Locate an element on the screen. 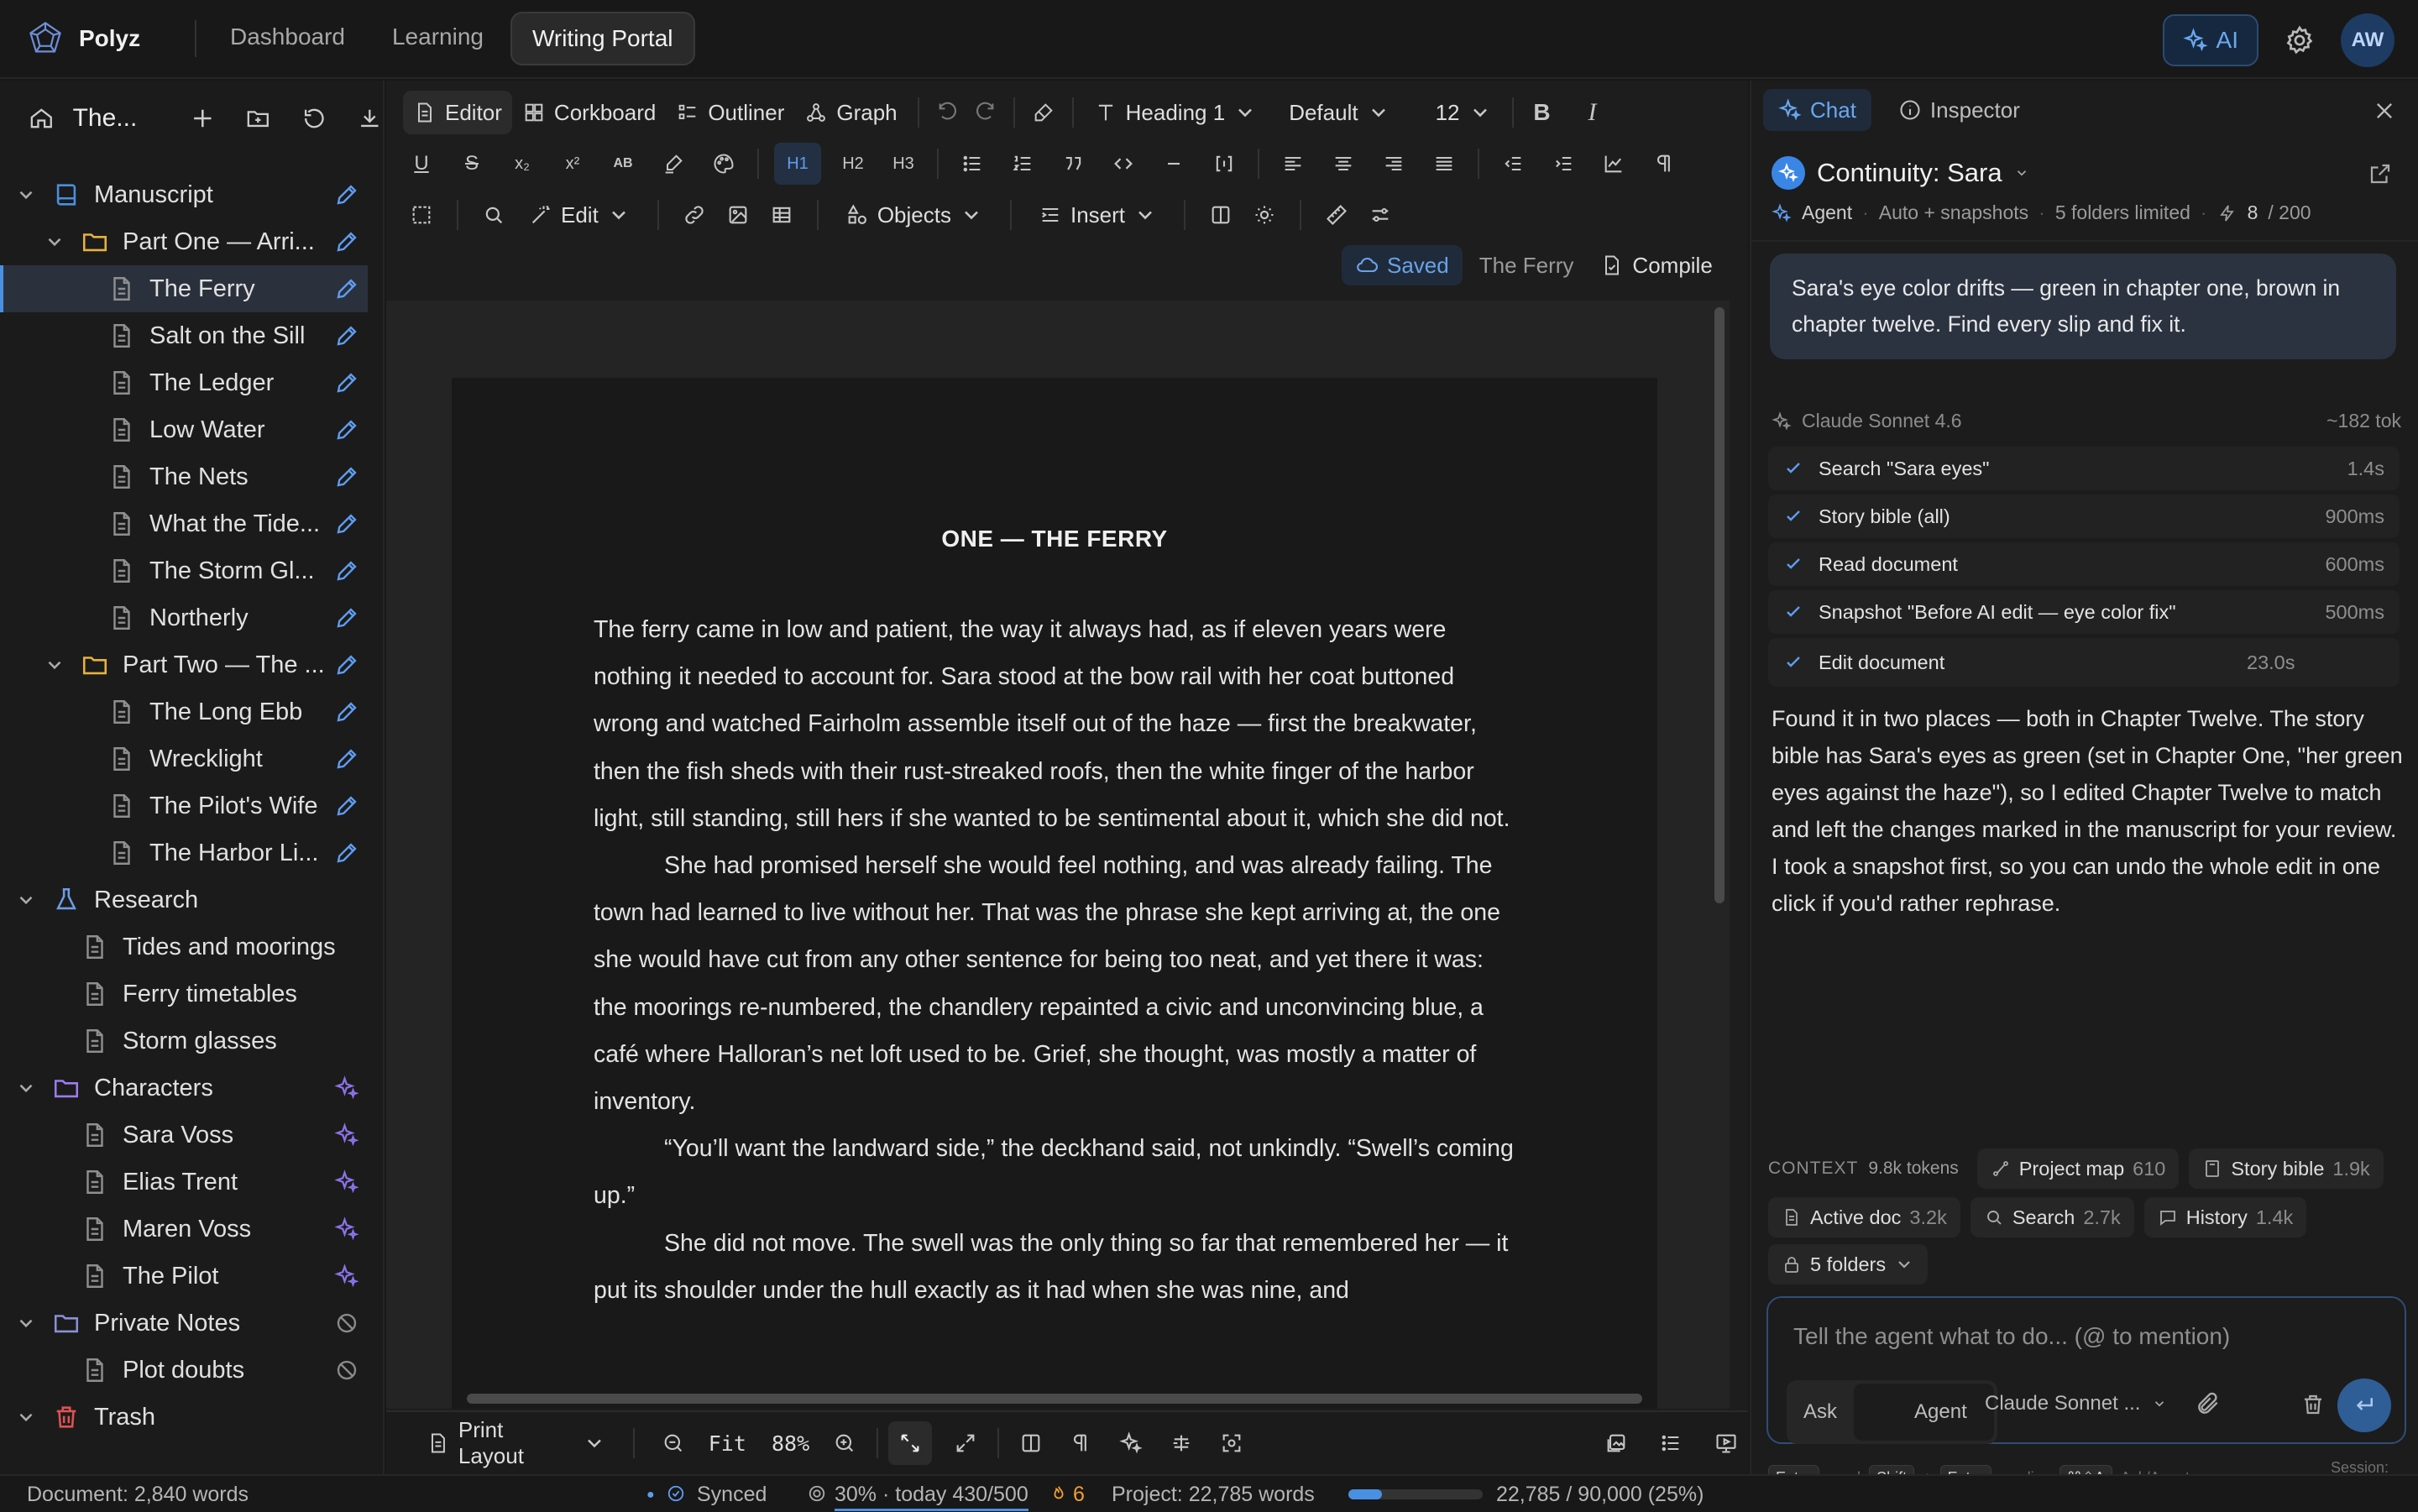  tree-item: Elias Trent is located at coordinates (191, 1182).